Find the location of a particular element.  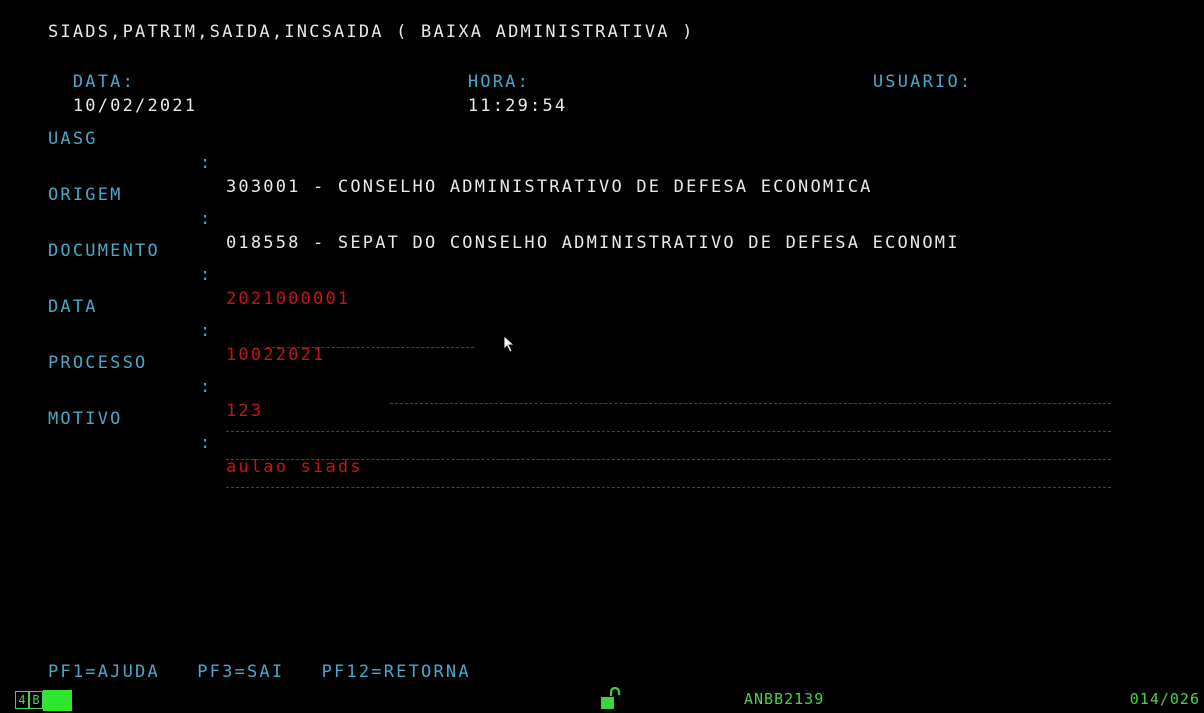

motivo-line-1-underline is located at coordinates (750, 403).